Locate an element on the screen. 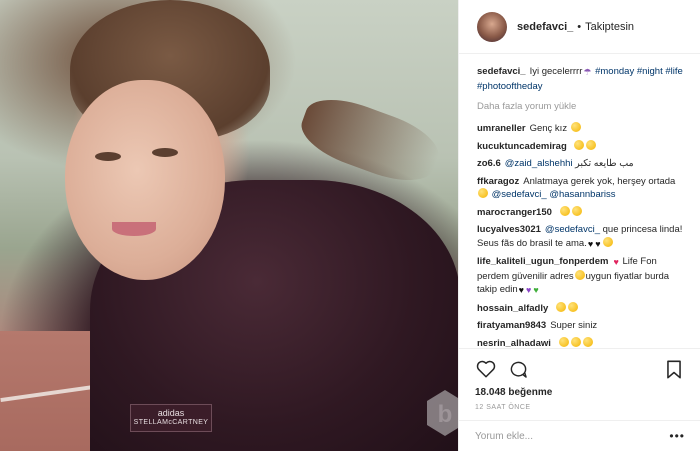 This screenshot has height=451, width=700. follow-status: Takiptesin is located at coordinates (609, 27).